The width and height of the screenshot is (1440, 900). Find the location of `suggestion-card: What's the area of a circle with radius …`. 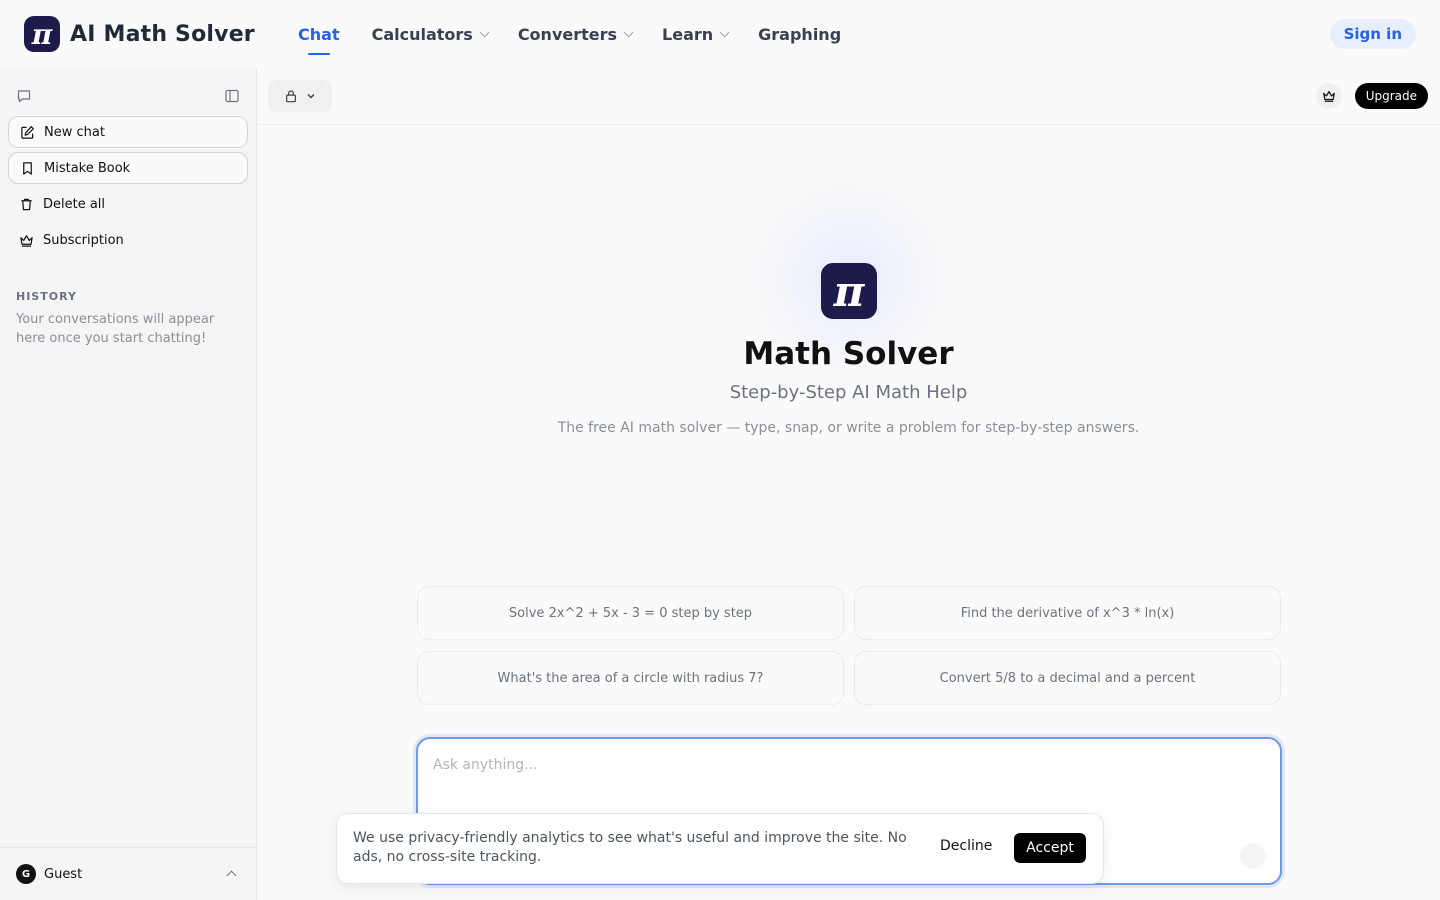

suggestion-card: What's the area of a circle with radius … is located at coordinates (630, 678).